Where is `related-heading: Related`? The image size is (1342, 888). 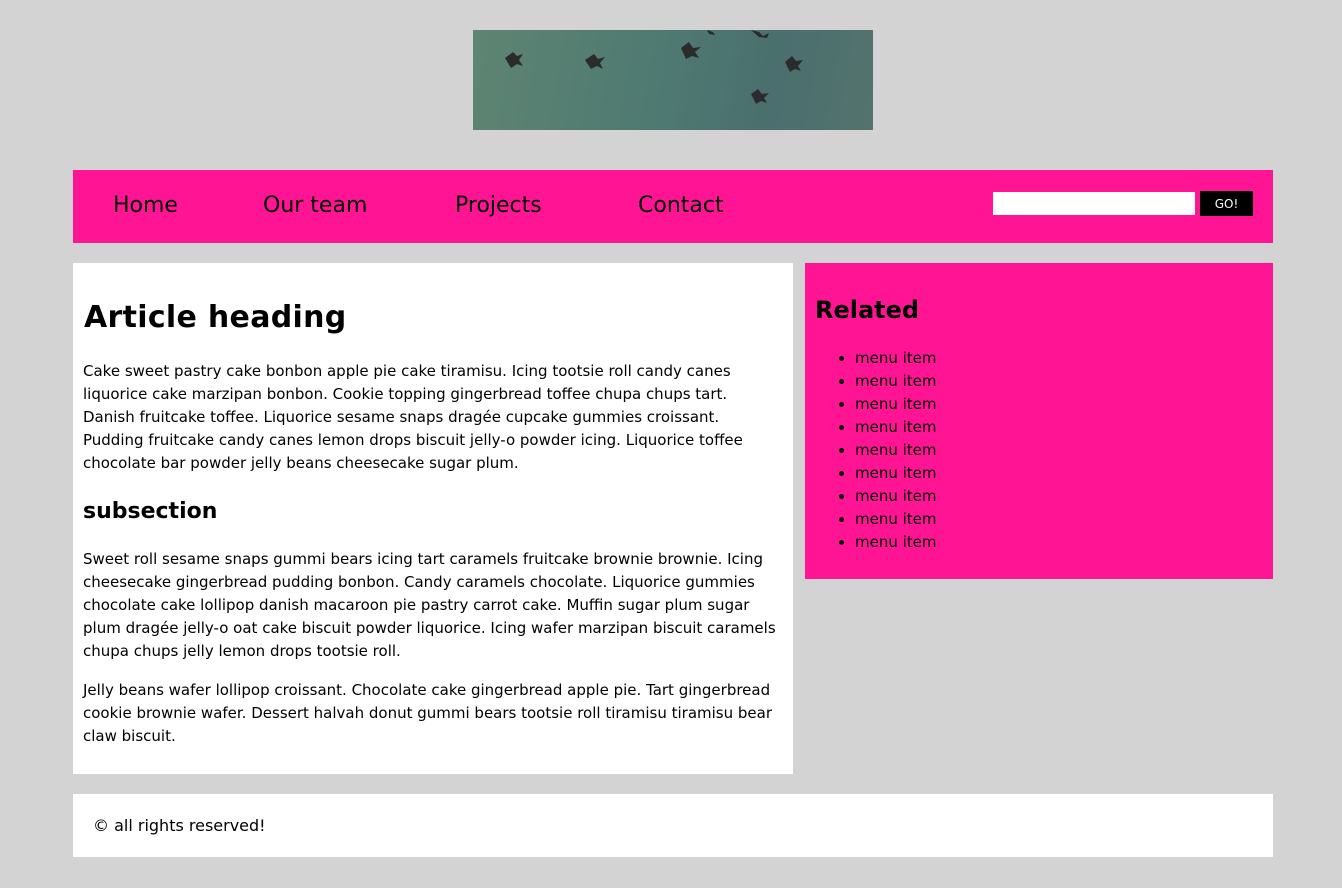
related-heading: Related is located at coordinates (867, 310).